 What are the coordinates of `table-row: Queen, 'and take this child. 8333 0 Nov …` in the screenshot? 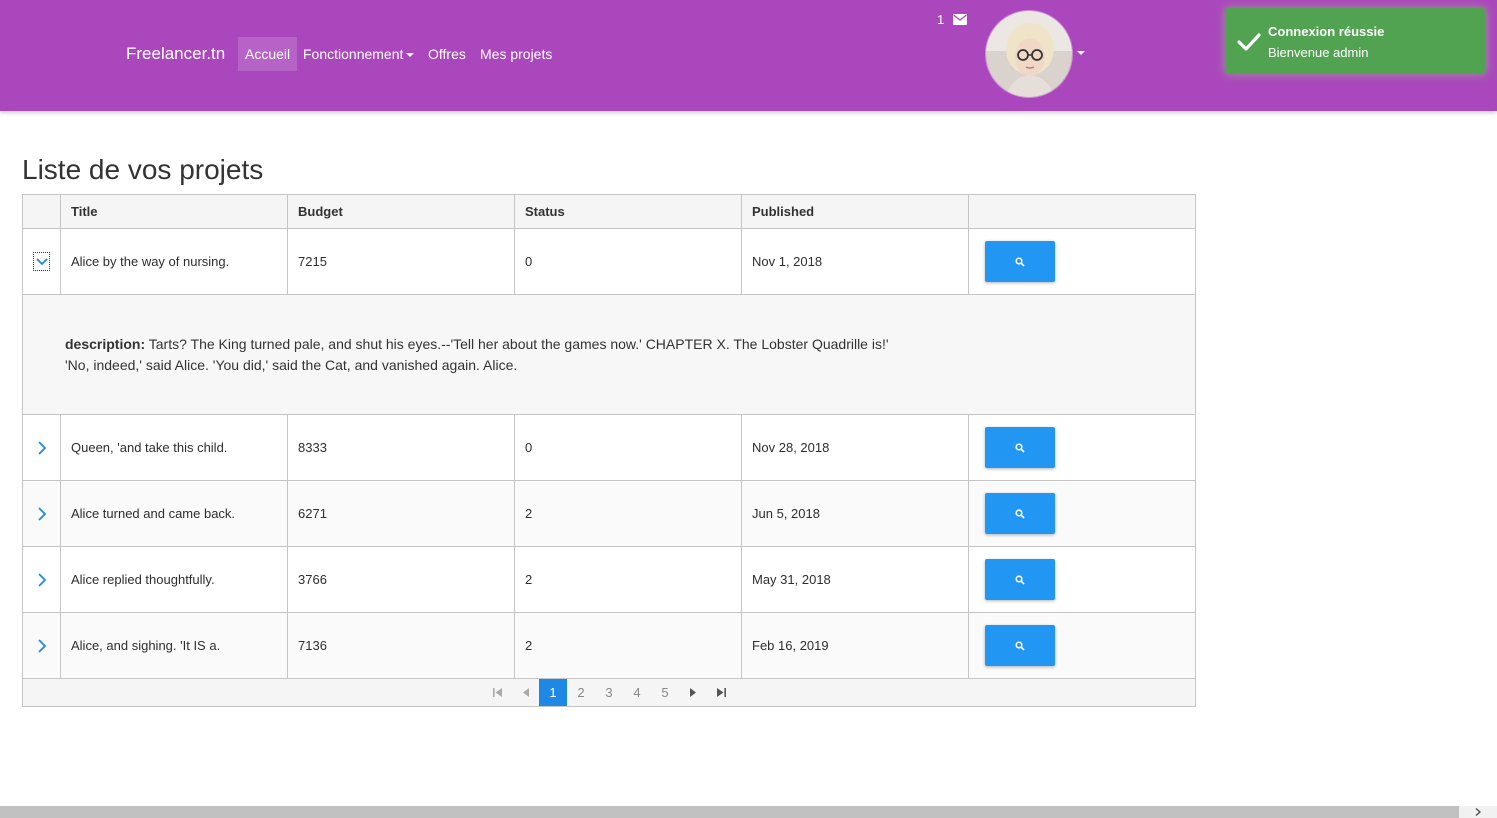 It's located at (609, 448).